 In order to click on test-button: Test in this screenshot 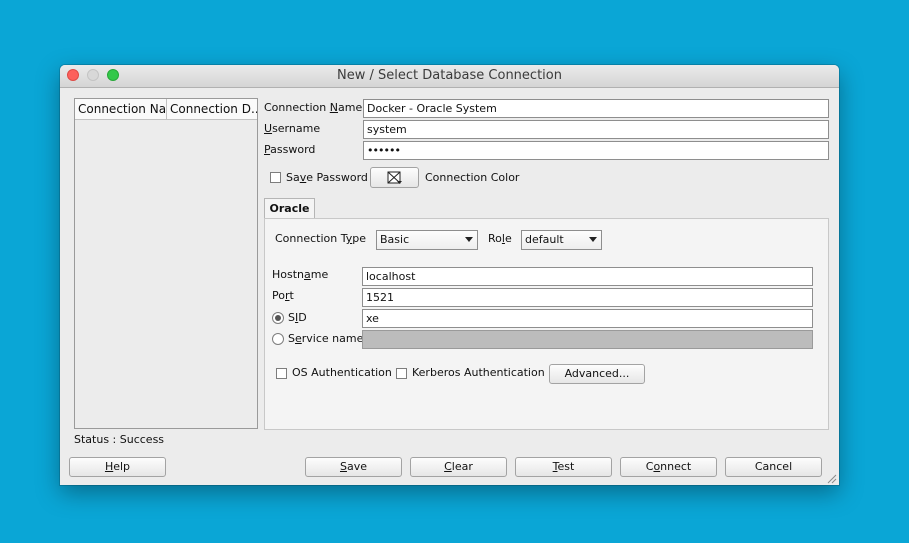, I will do `click(563, 467)`.